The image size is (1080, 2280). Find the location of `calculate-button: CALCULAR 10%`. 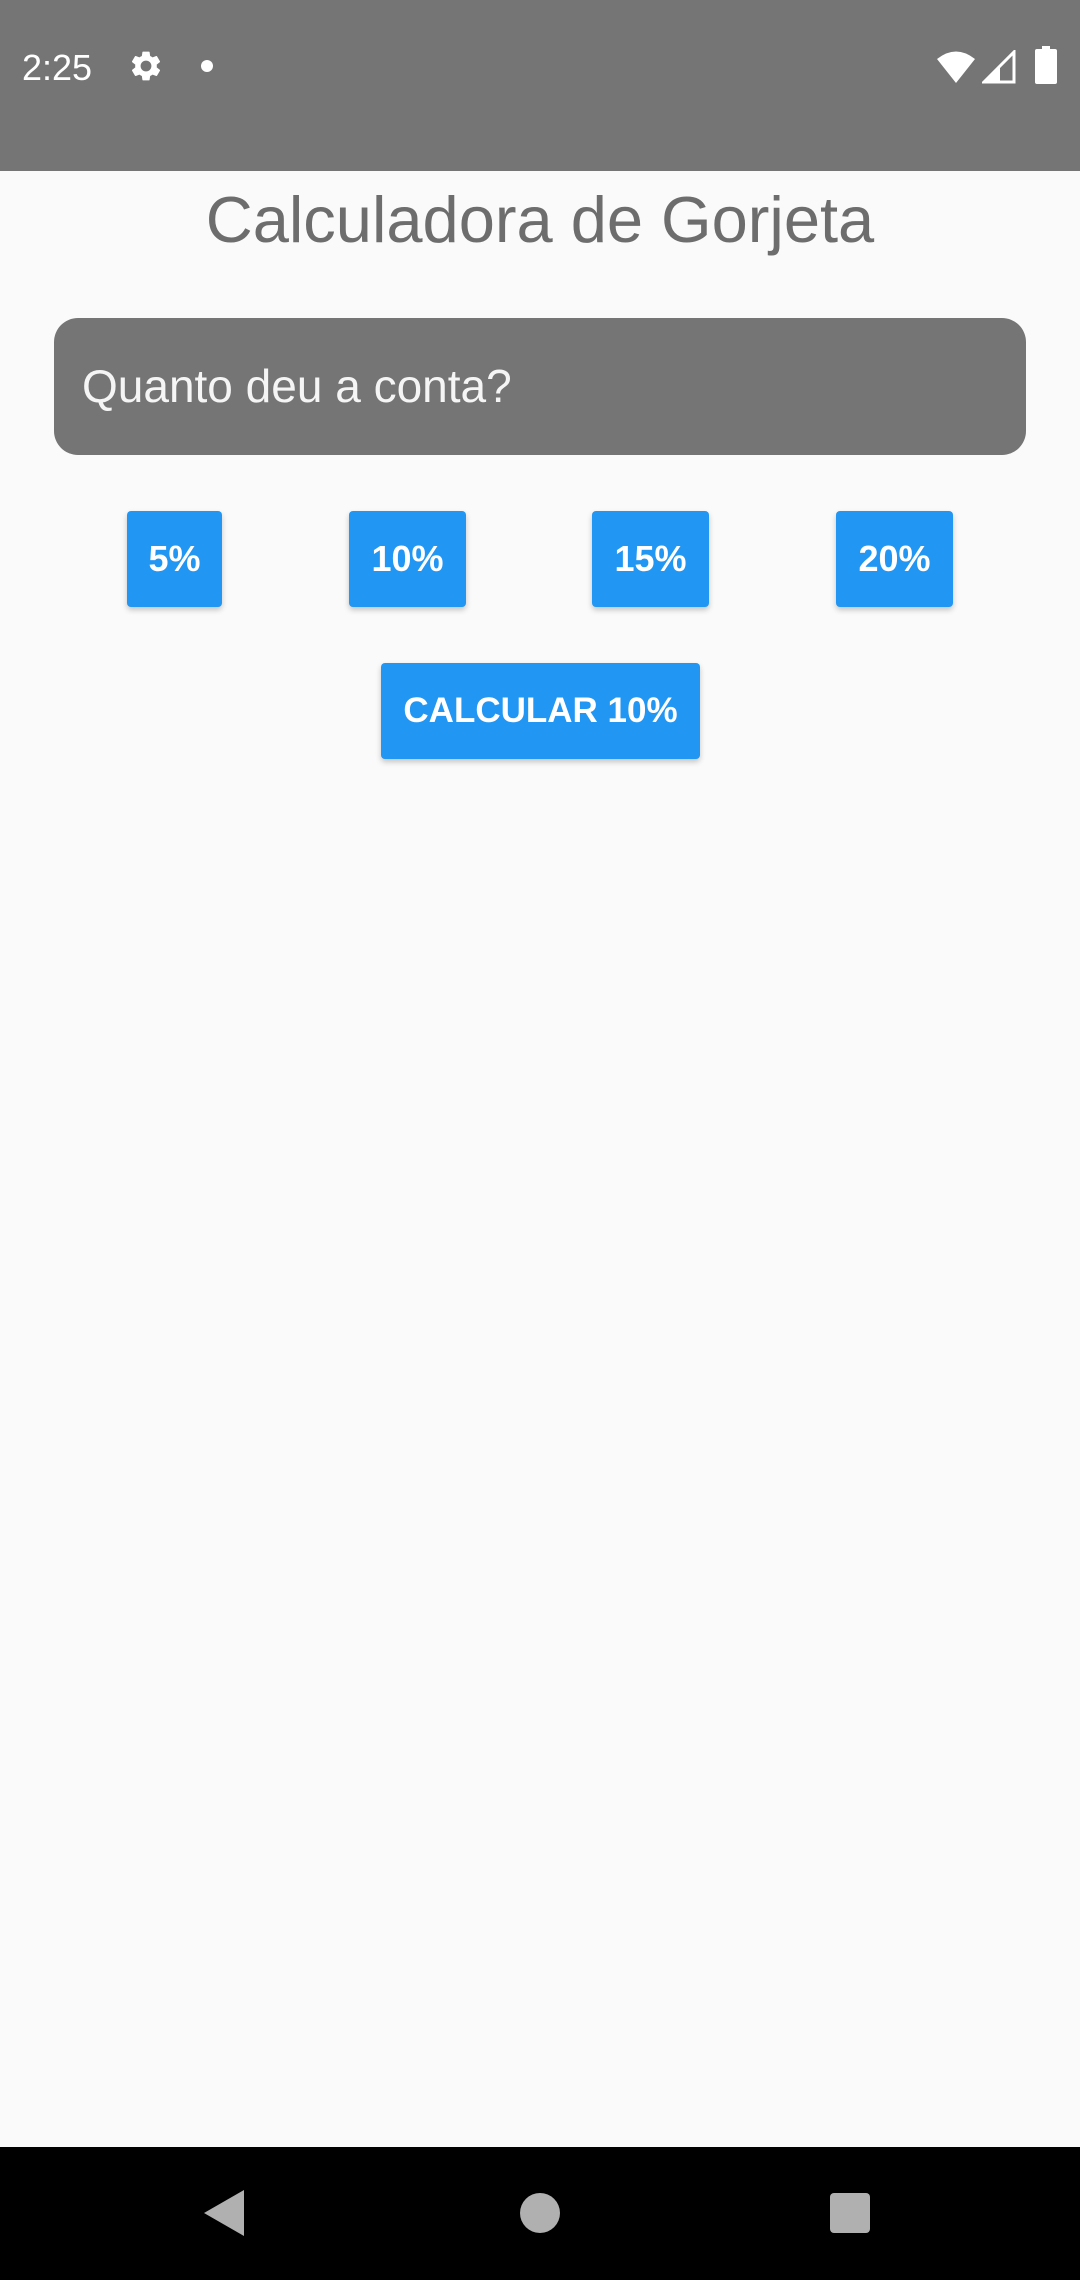

calculate-button: CALCULAR 10% is located at coordinates (540, 711).